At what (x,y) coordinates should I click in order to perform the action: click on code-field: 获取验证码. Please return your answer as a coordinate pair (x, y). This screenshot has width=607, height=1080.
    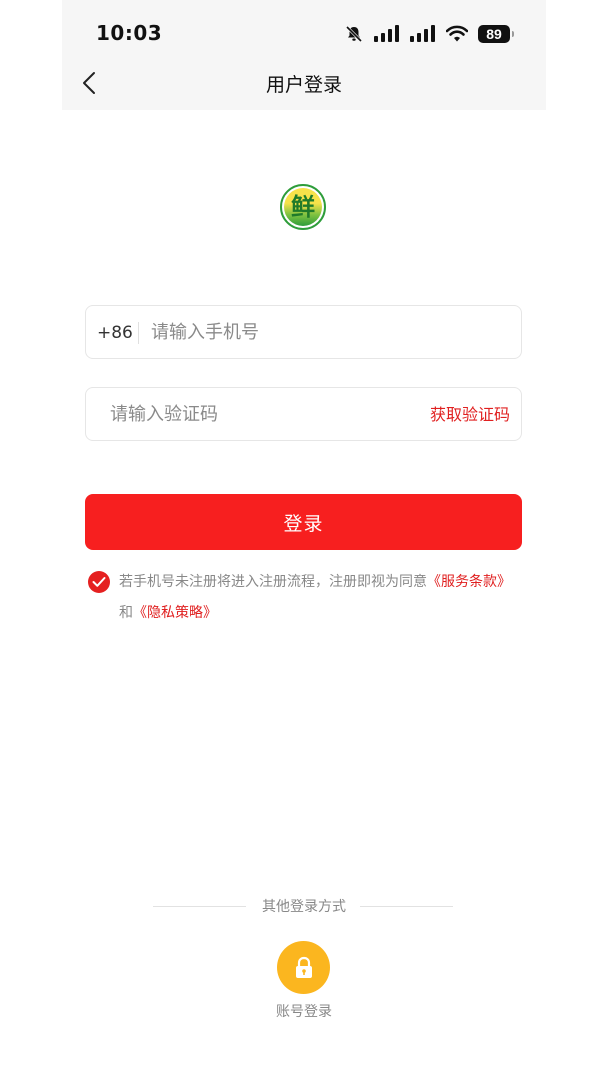
    Looking at the image, I should click on (303, 414).